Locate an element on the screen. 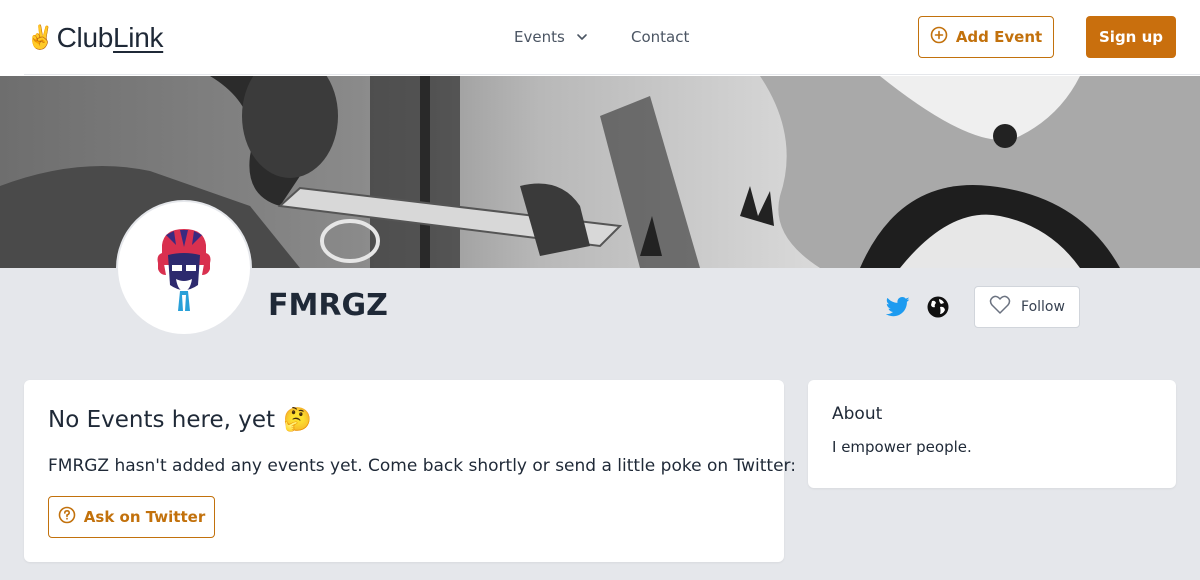  nav-events-label: Events is located at coordinates (539, 37).